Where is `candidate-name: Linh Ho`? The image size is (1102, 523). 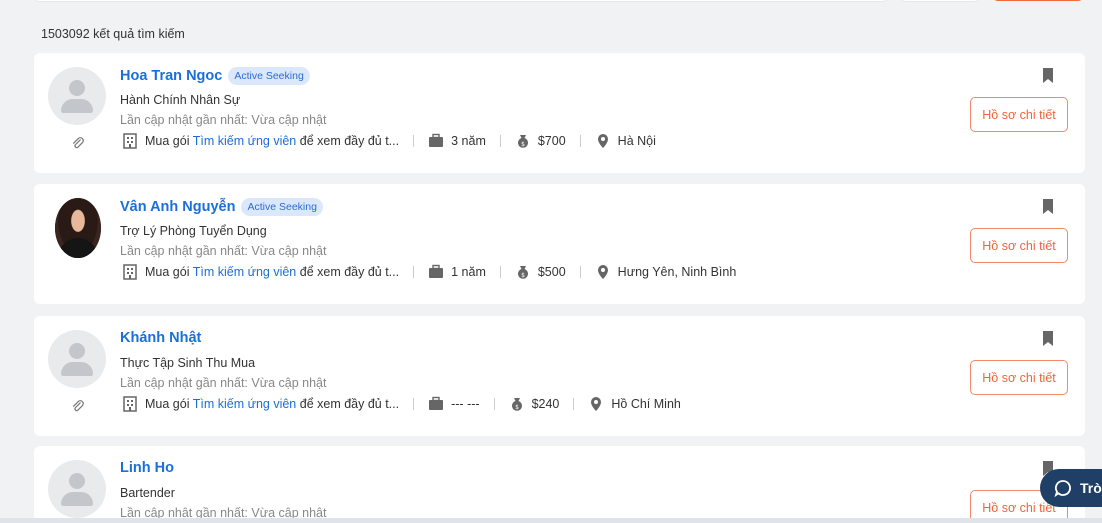
candidate-name: Linh Ho is located at coordinates (147, 468).